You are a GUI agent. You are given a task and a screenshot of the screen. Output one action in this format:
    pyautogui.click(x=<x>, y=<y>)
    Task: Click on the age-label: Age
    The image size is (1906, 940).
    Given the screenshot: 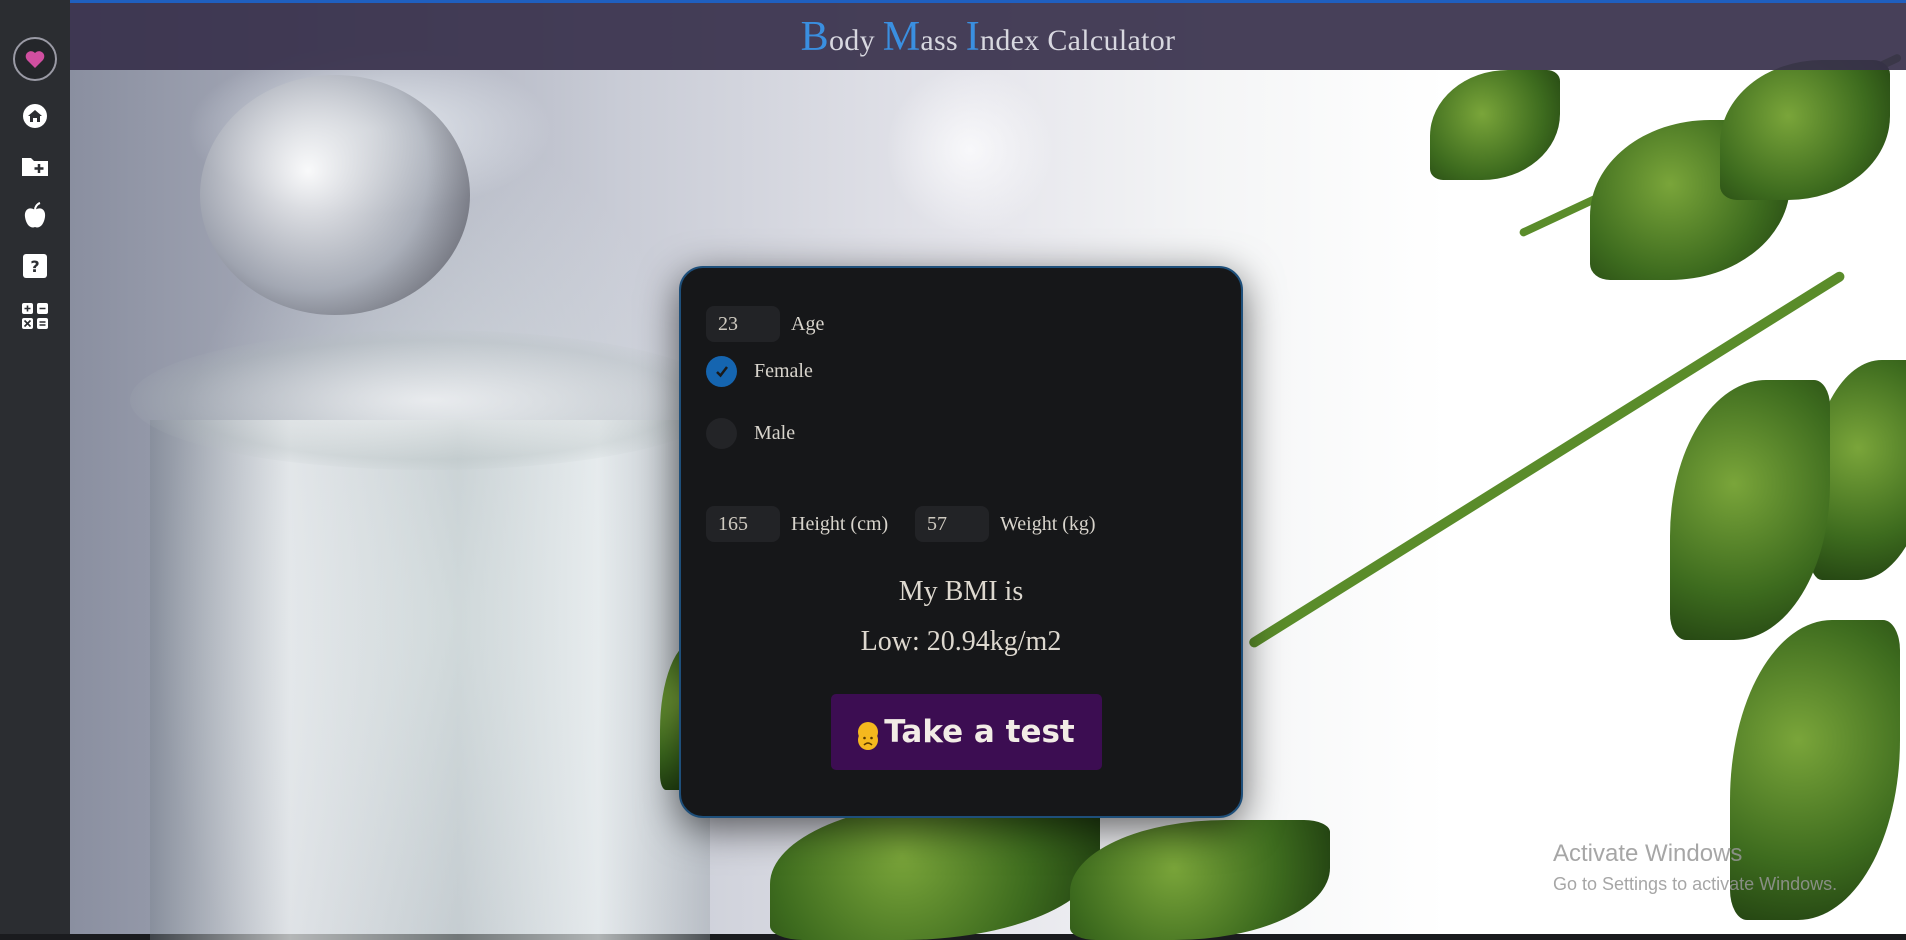 What is the action you would take?
    pyautogui.click(x=808, y=323)
    